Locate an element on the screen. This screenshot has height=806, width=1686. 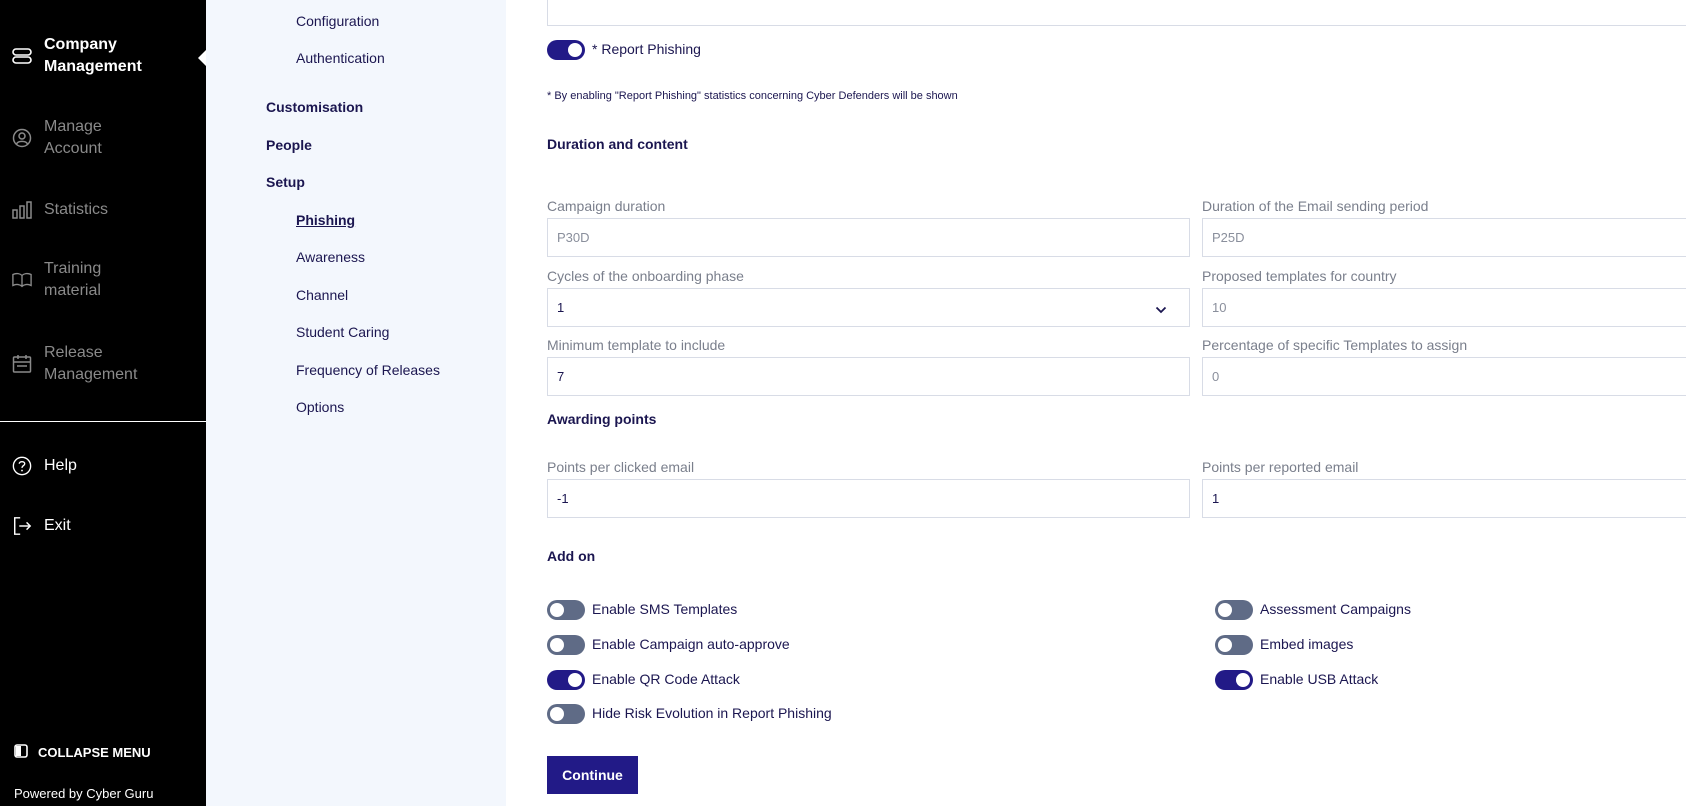
nav-item-release-management: Release Management is located at coordinates (103, 364).